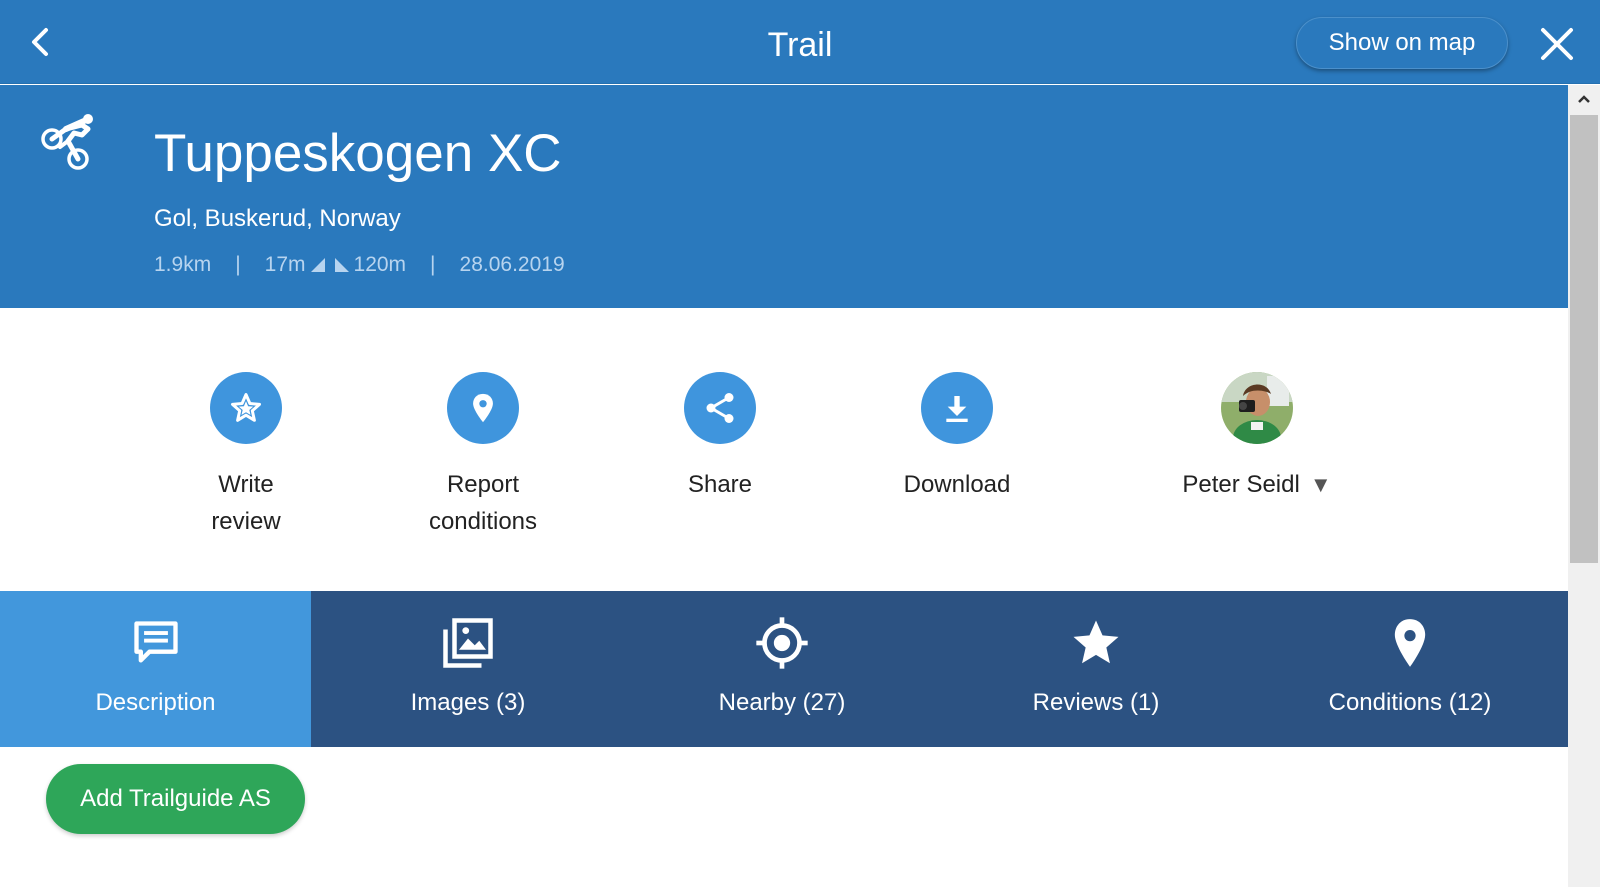  What do you see at coordinates (483, 503) in the screenshot?
I see `action-label: Report conditions` at bounding box center [483, 503].